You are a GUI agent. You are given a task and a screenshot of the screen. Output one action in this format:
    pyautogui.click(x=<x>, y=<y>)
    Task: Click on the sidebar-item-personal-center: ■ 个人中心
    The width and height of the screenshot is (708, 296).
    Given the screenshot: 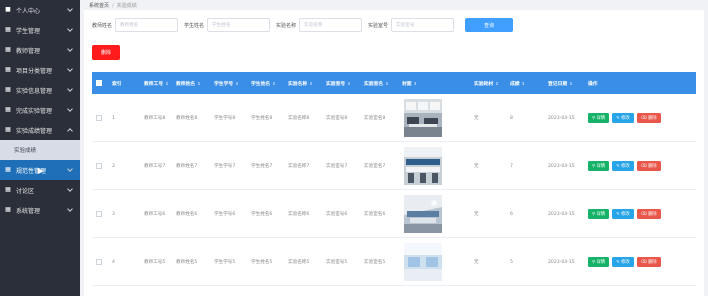 What is the action you would take?
    pyautogui.click(x=40, y=10)
    